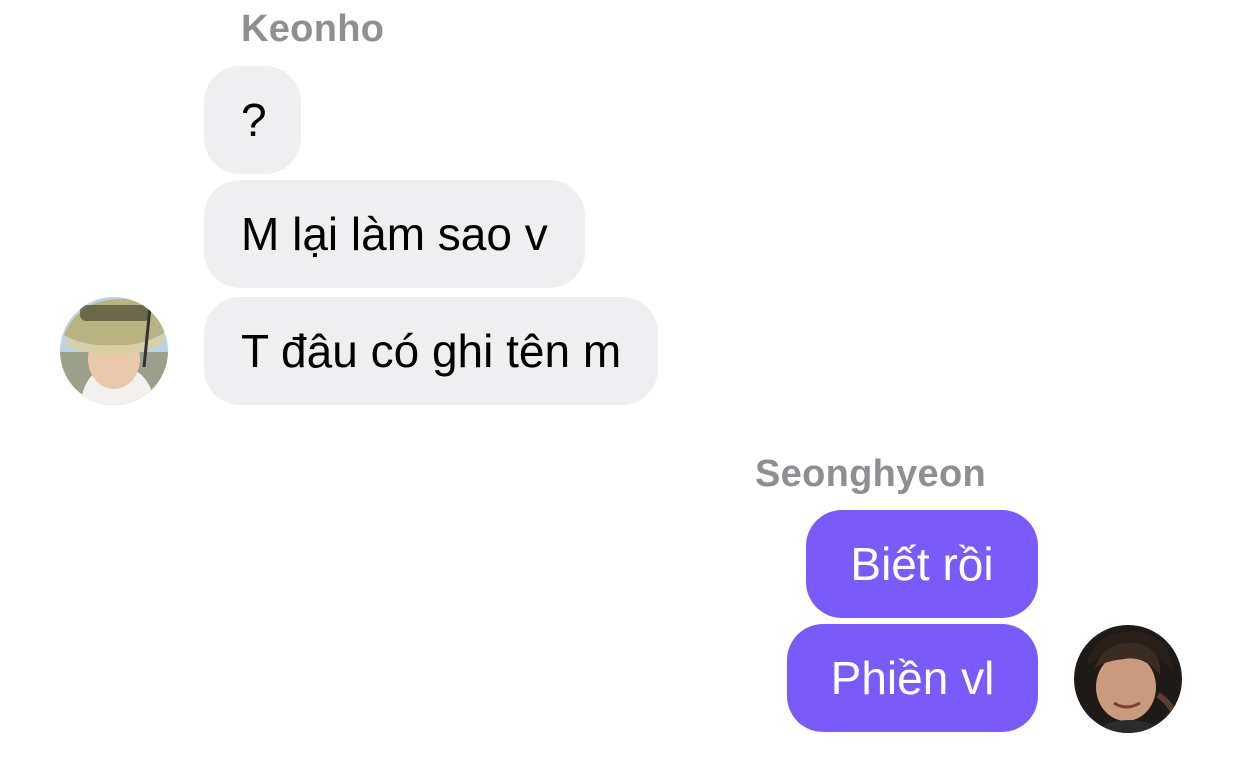  I want to click on sender-name-keonho: Keonho, so click(313, 29).